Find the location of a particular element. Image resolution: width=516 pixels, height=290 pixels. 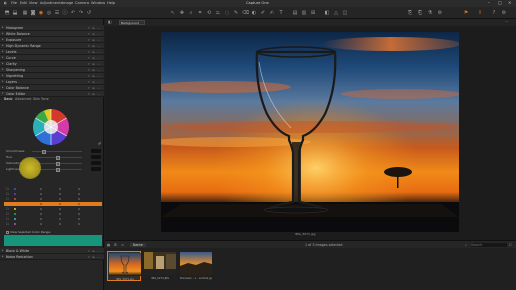

hue-slider: Hue is located at coordinates (53, 157).